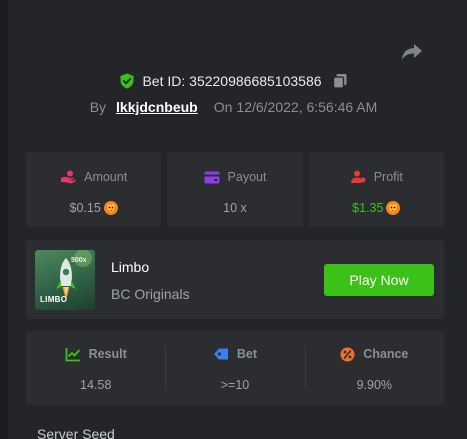 The width and height of the screenshot is (467, 439). I want to click on share-arrow-icon, so click(412, 52).